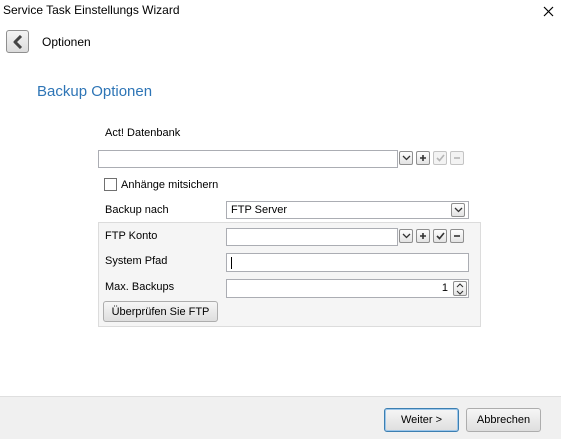 The image size is (561, 439). Describe the element at coordinates (91, 10) in the screenshot. I see `window-title: Service Task Einstellungs Wizard` at that location.